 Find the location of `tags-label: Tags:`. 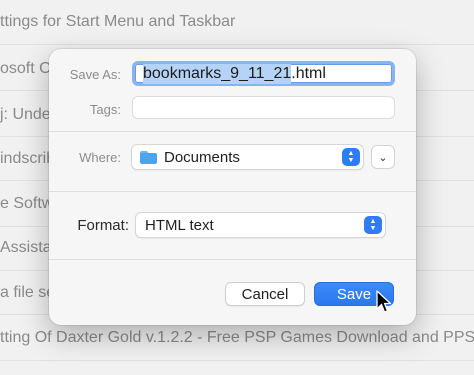

tags-label: Tags: is located at coordinates (105, 109).